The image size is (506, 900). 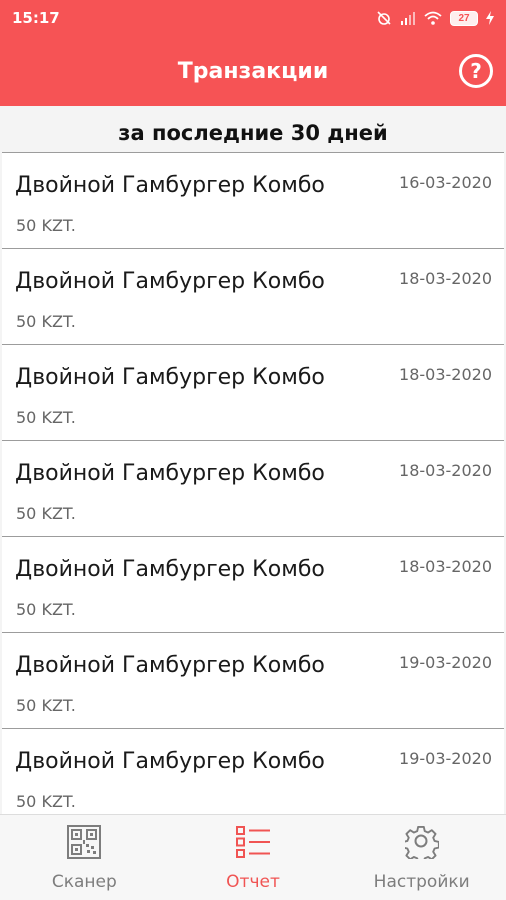 I want to click on gear-icon, so click(x=420, y=844).